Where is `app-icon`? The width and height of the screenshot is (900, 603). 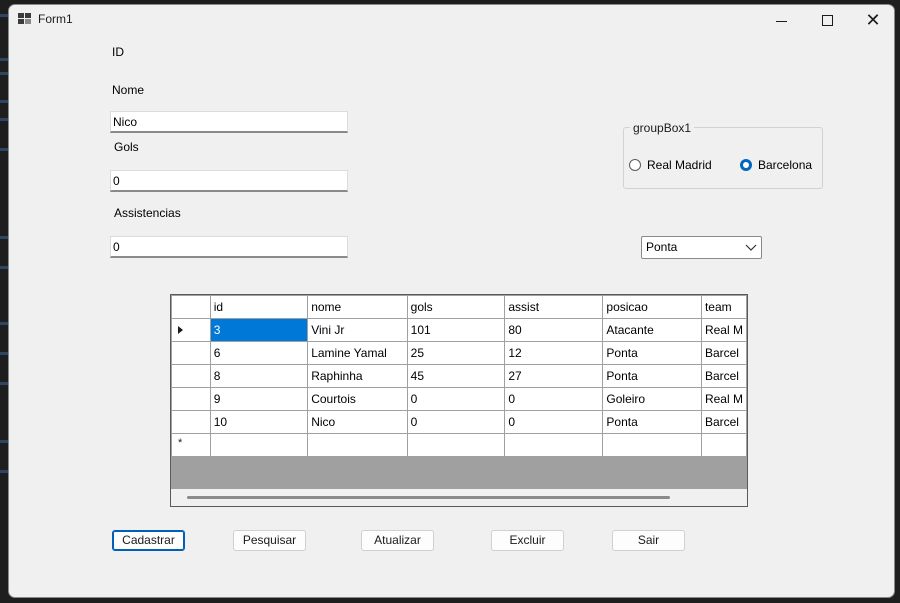
app-icon is located at coordinates (24, 19).